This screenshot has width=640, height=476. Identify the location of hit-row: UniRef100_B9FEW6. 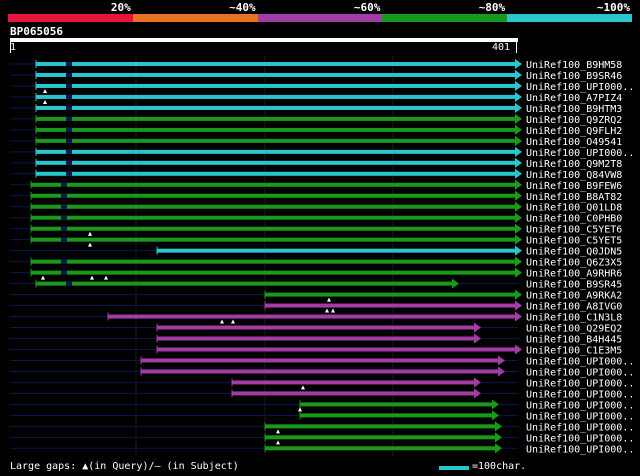
(316, 185).